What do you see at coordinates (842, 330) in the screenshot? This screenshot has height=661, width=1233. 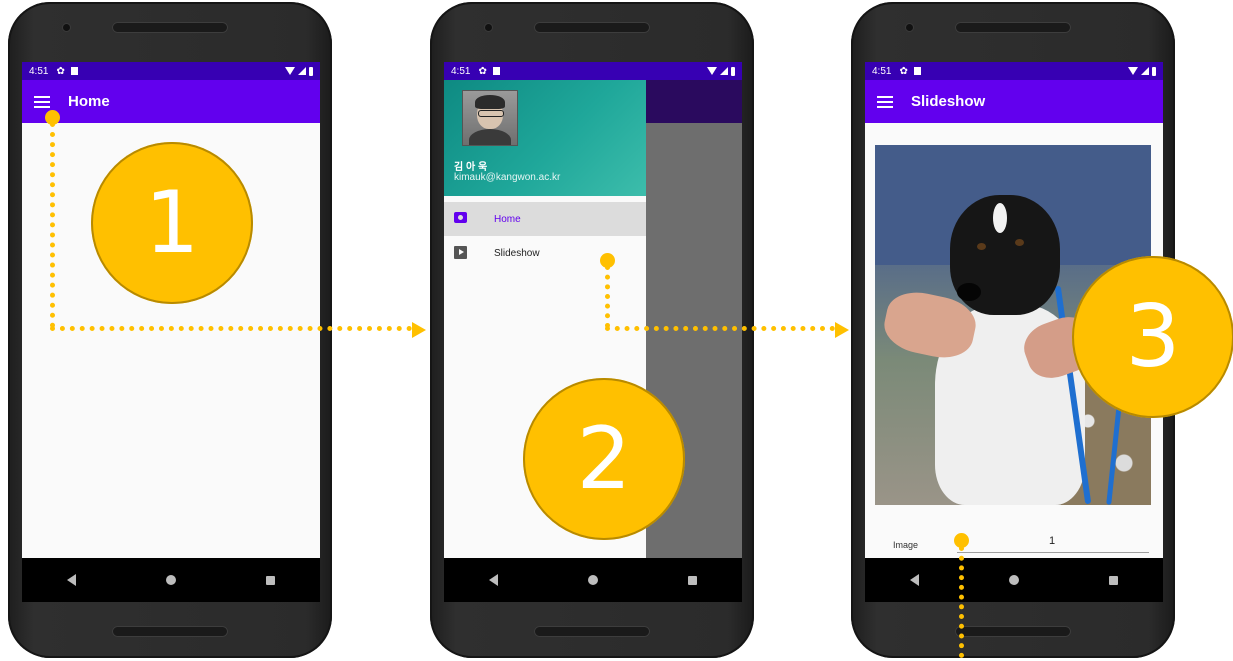 I see `arrow-2-head` at bounding box center [842, 330].